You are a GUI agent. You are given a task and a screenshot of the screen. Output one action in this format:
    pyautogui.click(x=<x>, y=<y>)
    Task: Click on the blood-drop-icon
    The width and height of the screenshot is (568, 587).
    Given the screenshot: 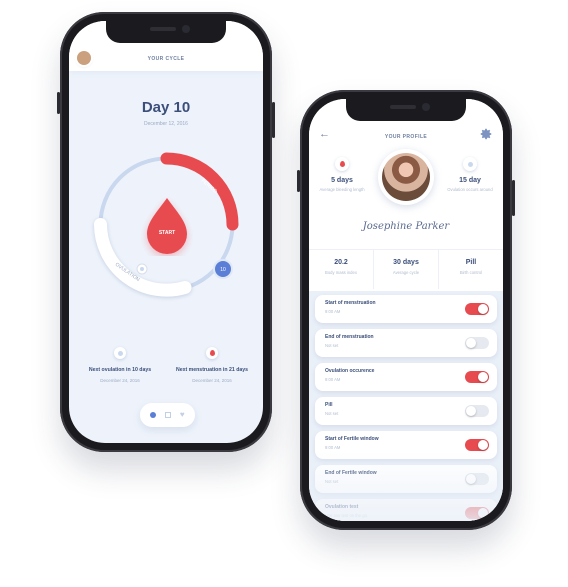 What is the action you would take?
    pyautogui.click(x=167, y=226)
    